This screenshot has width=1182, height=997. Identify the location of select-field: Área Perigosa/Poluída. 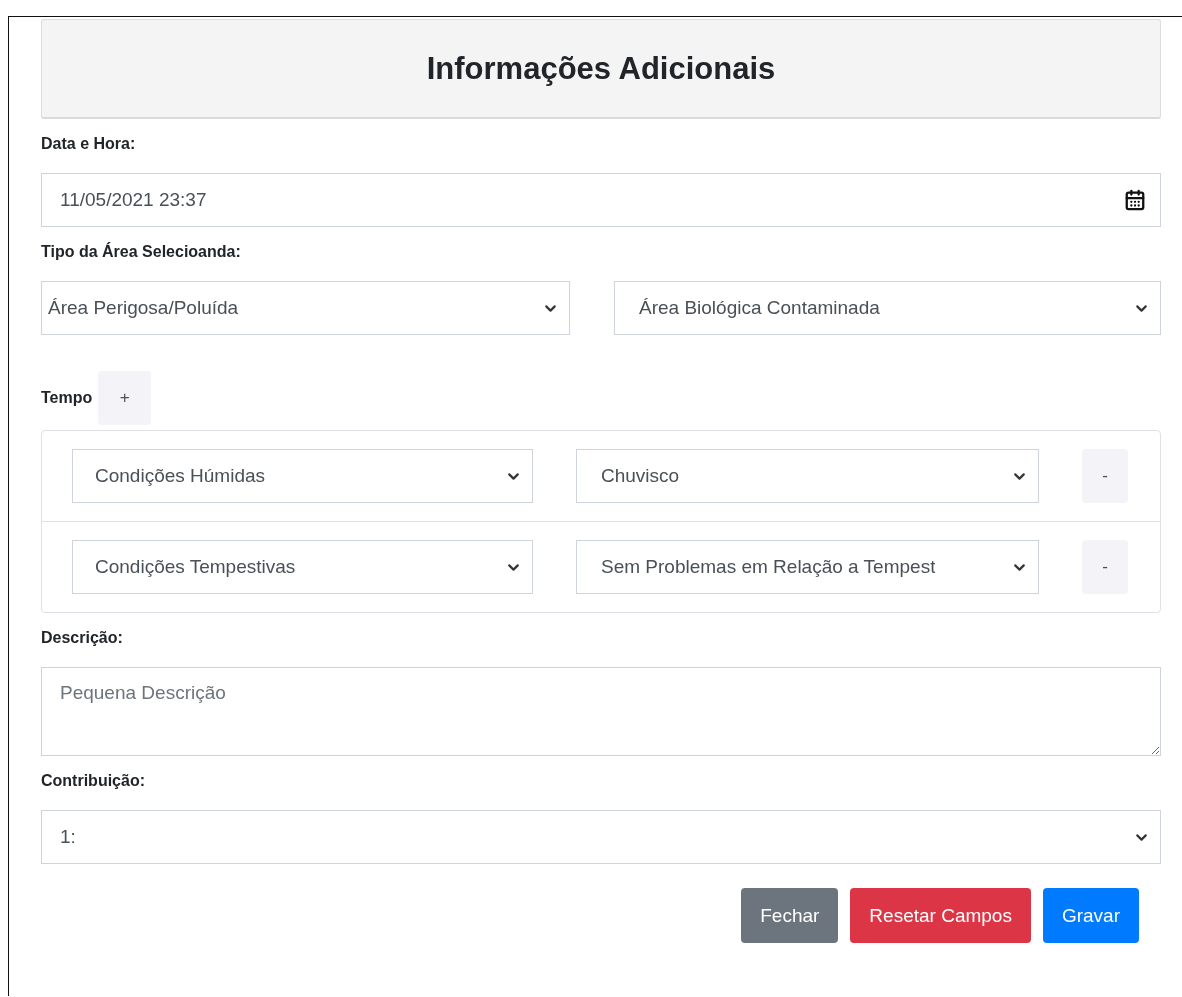
(305, 308).